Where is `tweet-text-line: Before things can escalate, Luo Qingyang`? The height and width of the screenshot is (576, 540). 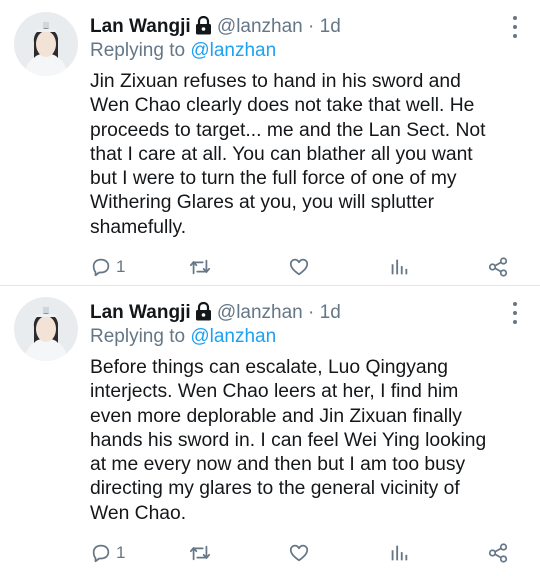
tweet-text-line: Before things can escalate, Luo Qingyang is located at coordinates (269, 367).